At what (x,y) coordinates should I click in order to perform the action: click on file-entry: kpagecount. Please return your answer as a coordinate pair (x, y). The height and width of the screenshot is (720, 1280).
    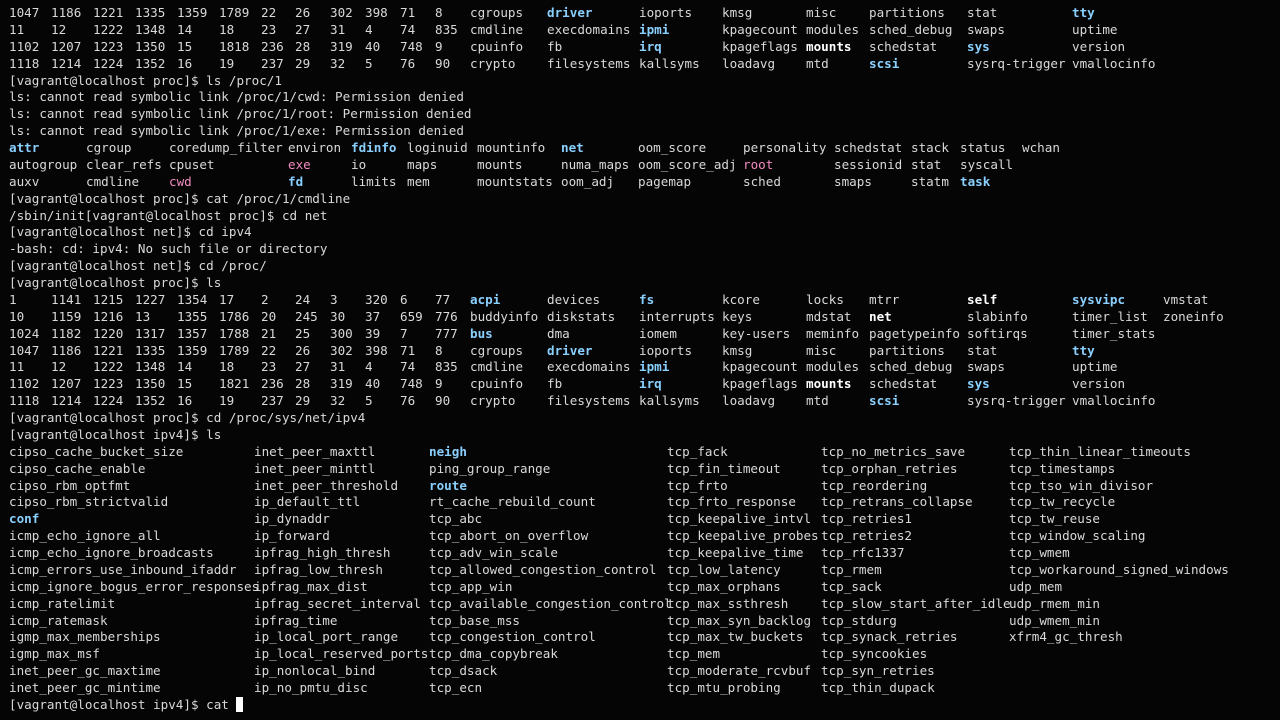
    Looking at the image, I should click on (760, 367).